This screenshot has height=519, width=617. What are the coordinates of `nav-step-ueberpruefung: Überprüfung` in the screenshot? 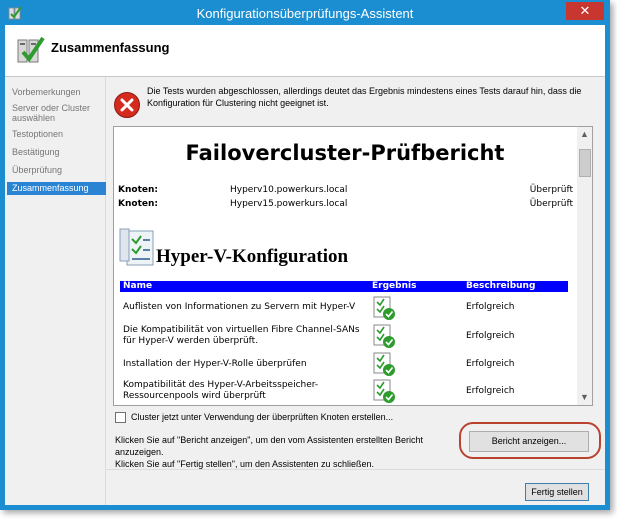 It's located at (56, 170).